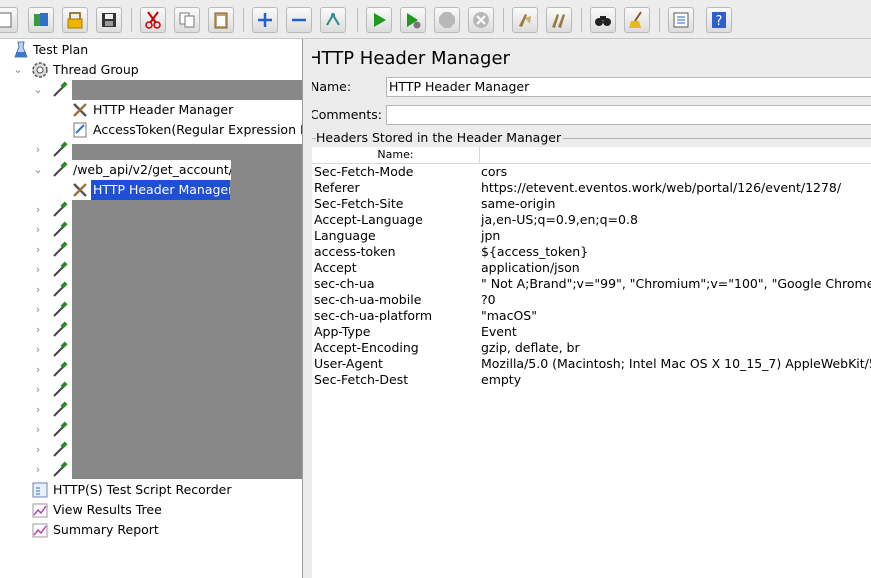 The image size is (871, 578). What do you see at coordinates (187, 20) in the screenshot?
I see `copy-button` at bounding box center [187, 20].